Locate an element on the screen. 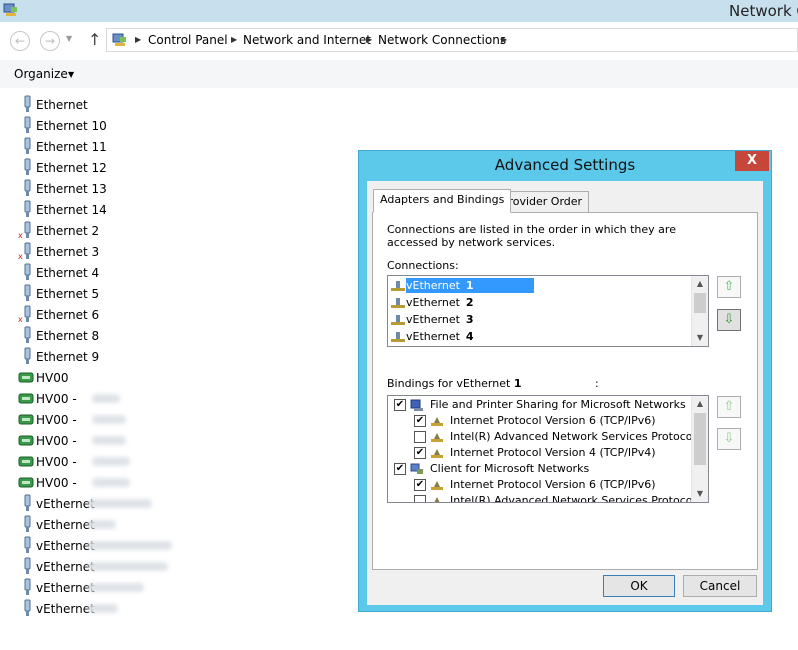 The width and height of the screenshot is (798, 650). up-button: ↑ is located at coordinates (94, 39).